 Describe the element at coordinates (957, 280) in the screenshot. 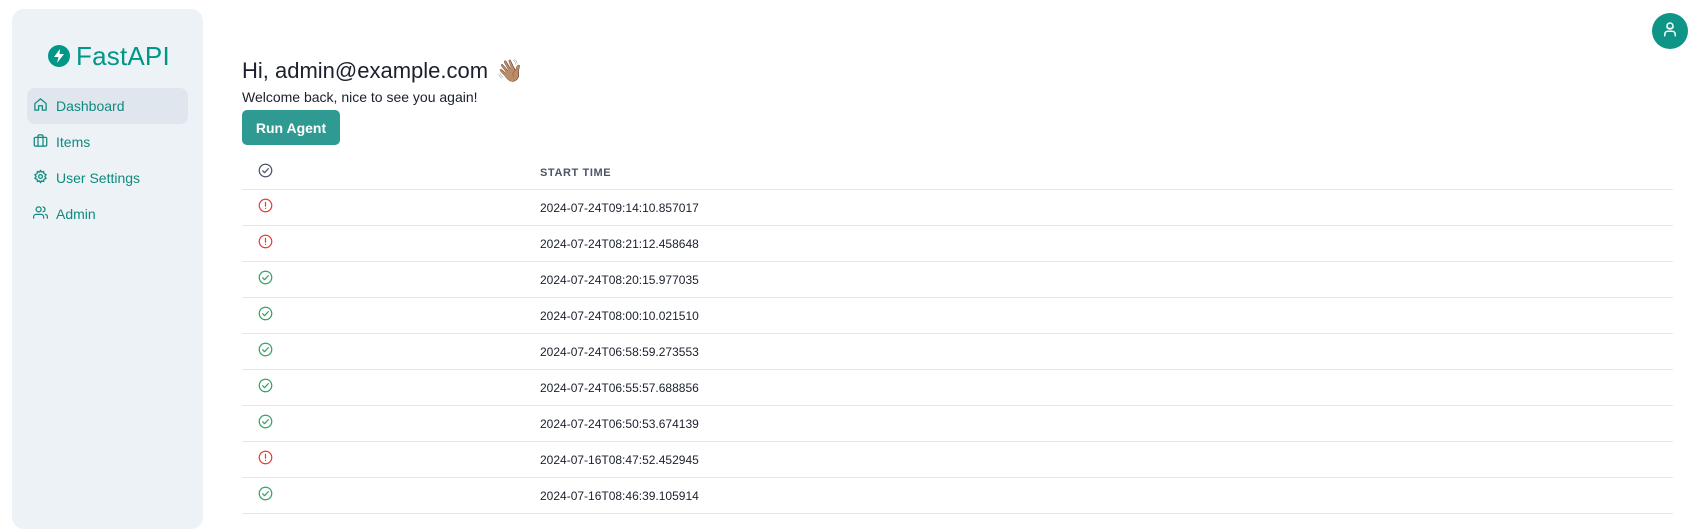

I see `table-row: 2024-07-24T08:20:15.977035` at that location.